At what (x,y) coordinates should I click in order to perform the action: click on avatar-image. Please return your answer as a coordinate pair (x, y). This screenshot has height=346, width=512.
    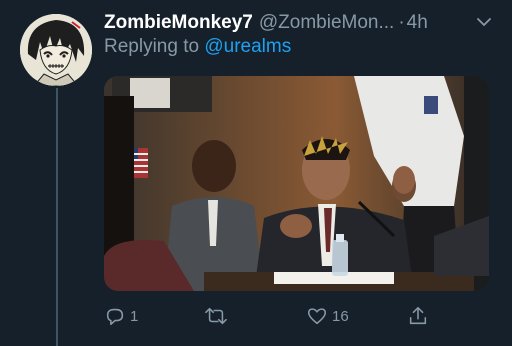
    Looking at the image, I should click on (56, 50).